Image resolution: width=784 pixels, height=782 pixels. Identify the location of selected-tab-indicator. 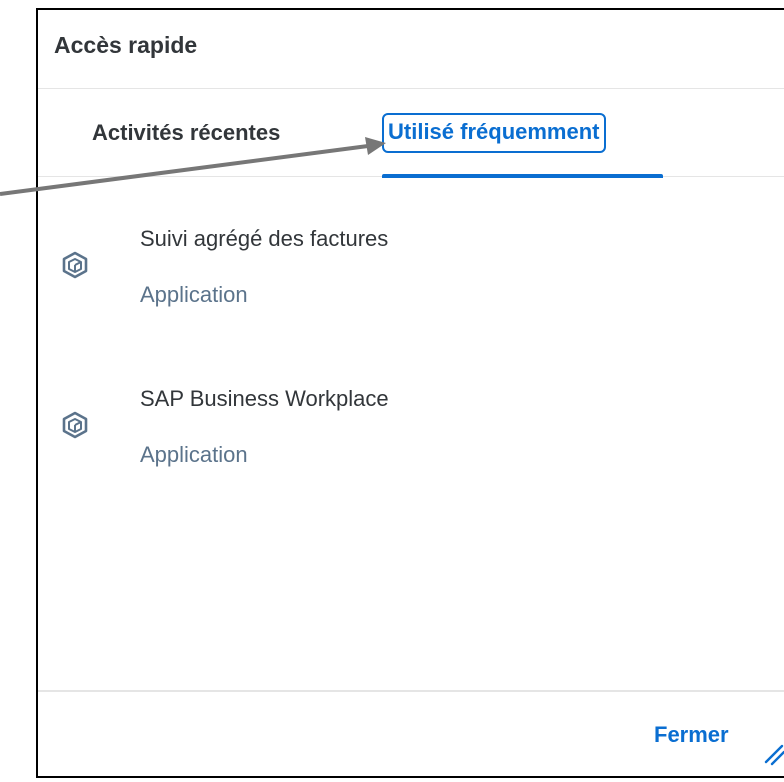
(522, 176).